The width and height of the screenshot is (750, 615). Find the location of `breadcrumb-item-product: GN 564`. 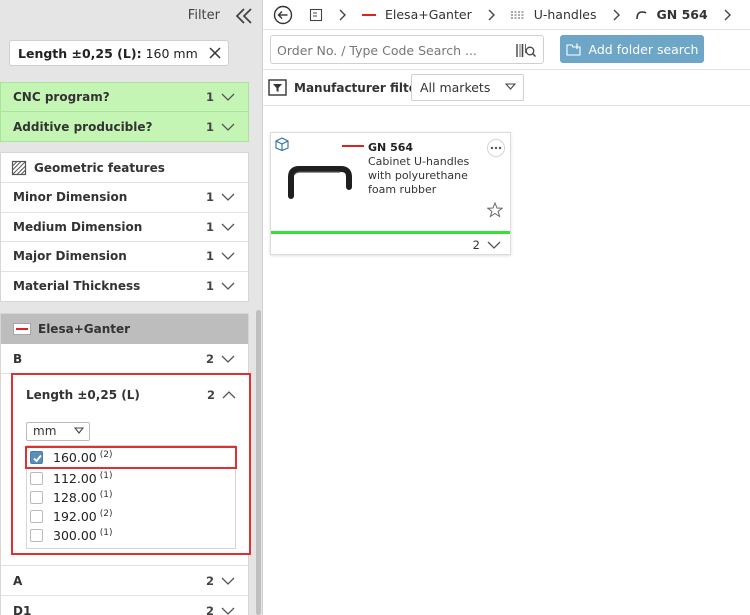

breadcrumb-item-product: GN 564 is located at coordinates (671, 14).